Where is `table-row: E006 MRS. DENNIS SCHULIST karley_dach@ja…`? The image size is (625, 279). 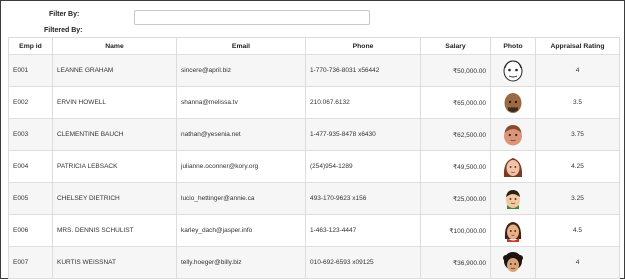 table-row: E006 MRS. DENNIS SCHULIST karley_dach@ja… is located at coordinates (314, 230).